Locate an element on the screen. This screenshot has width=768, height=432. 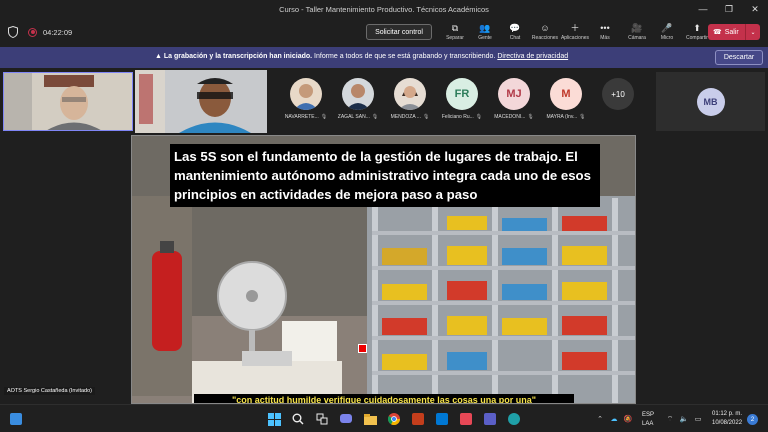
share-icon: ⬆ is located at coordinates (697, 27).